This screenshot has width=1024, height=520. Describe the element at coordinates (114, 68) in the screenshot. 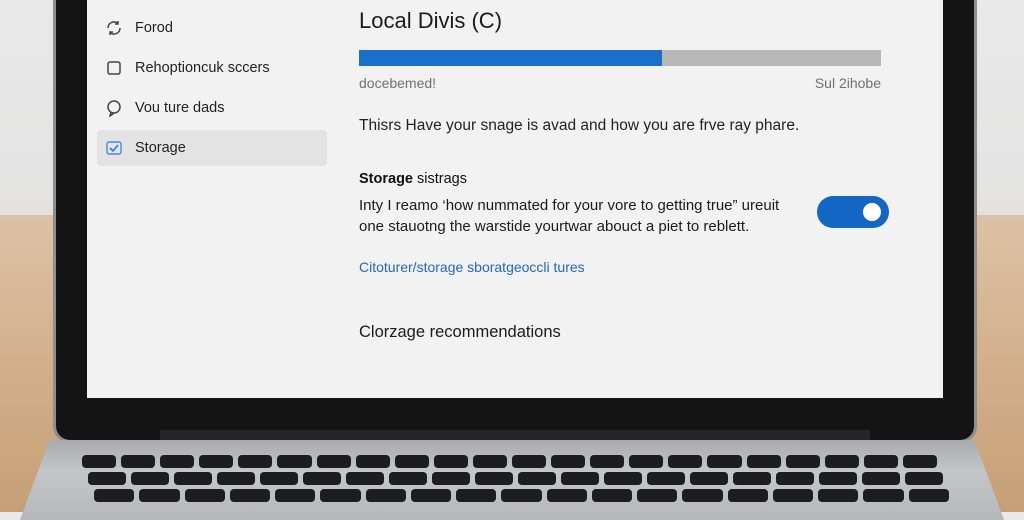

I see `square-icon` at that location.